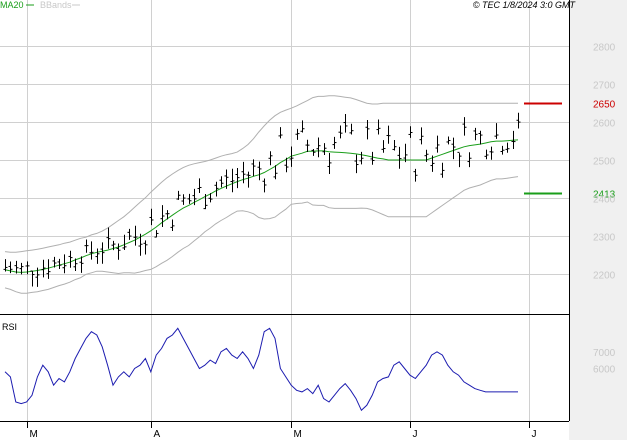 This screenshot has height=445, width=627. What do you see at coordinates (604, 238) in the screenshot?
I see `y-tick-label-2300: 2300` at bounding box center [604, 238].